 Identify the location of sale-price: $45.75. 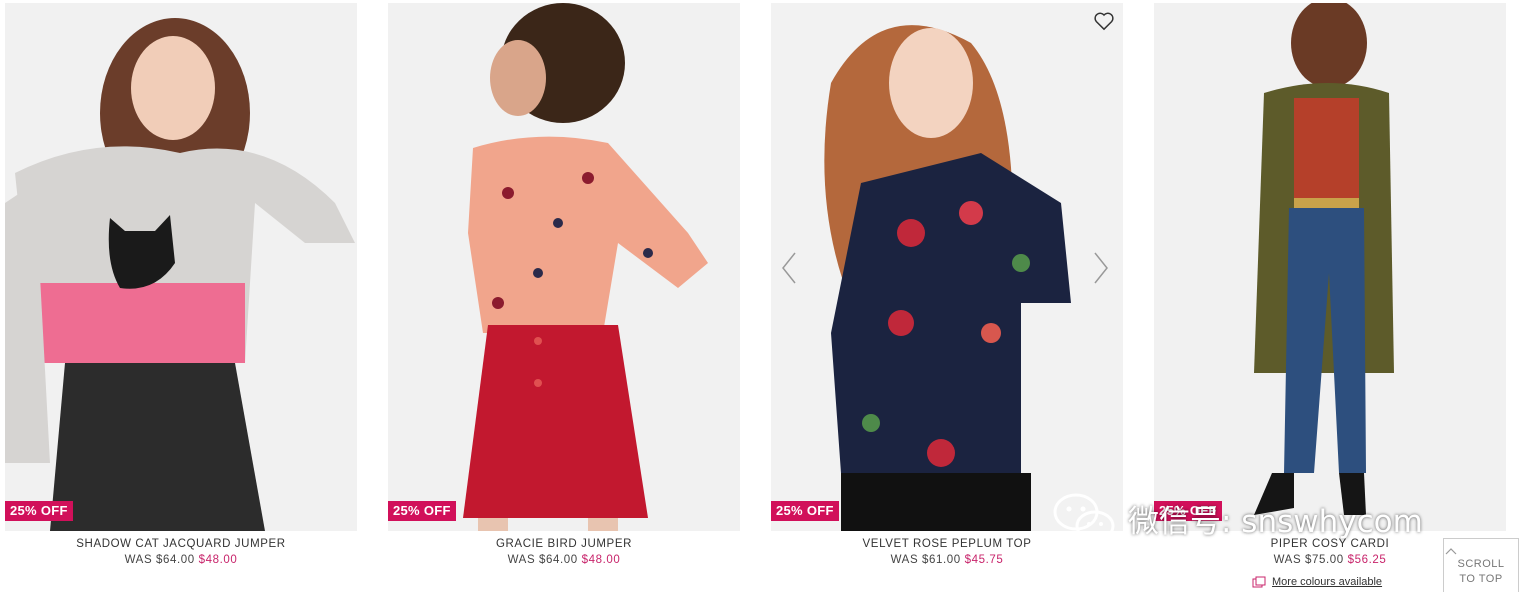
(984, 560).